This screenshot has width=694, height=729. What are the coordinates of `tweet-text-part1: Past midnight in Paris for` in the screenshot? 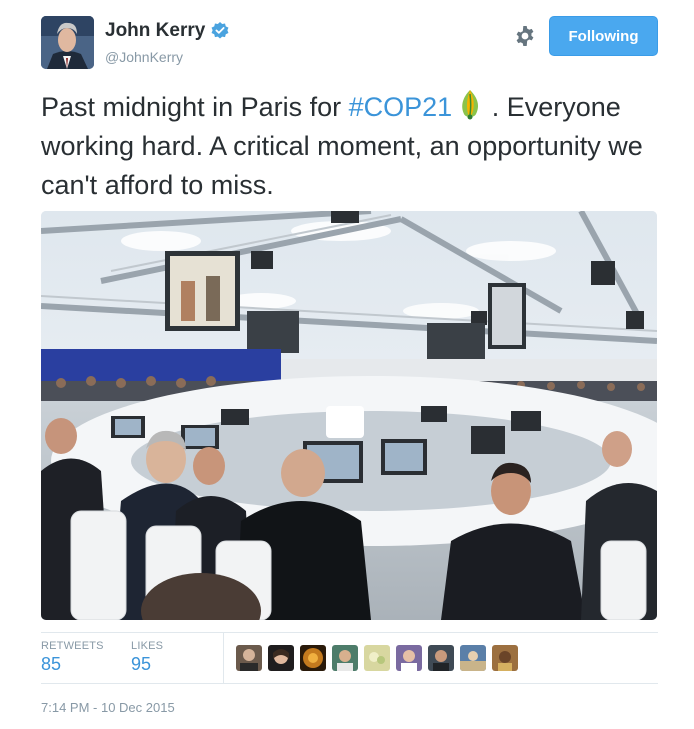 It's located at (195, 107).